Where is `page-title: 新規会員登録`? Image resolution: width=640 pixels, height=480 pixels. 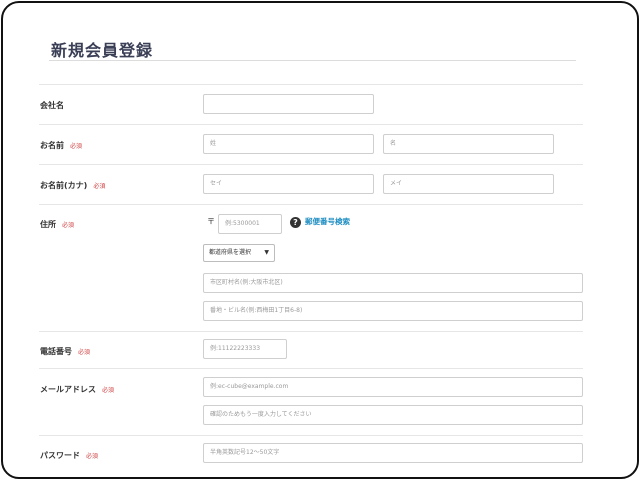
page-title: 新規会員登録 is located at coordinates (102, 50).